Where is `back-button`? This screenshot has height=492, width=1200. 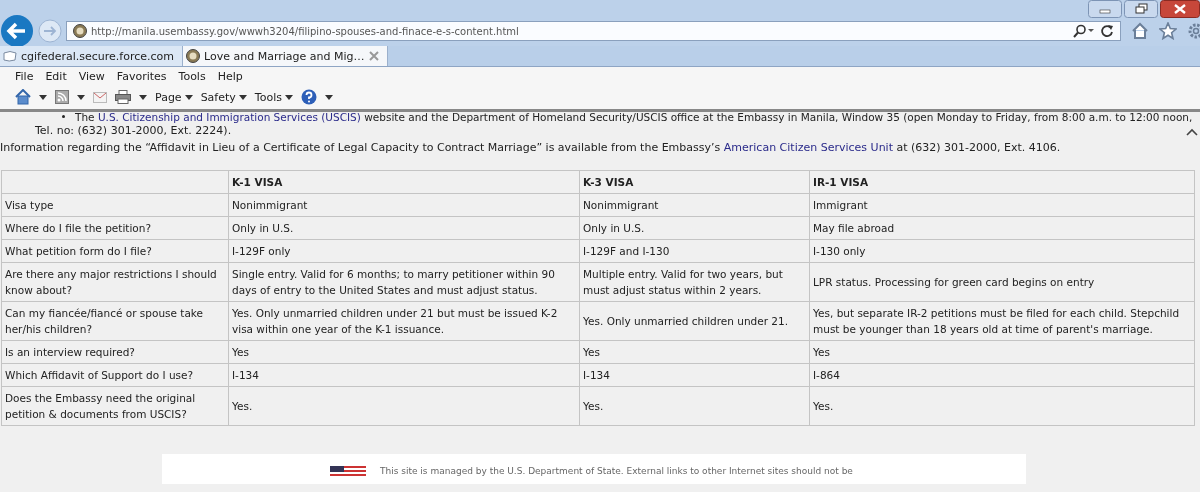
back-button is located at coordinates (17, 31).